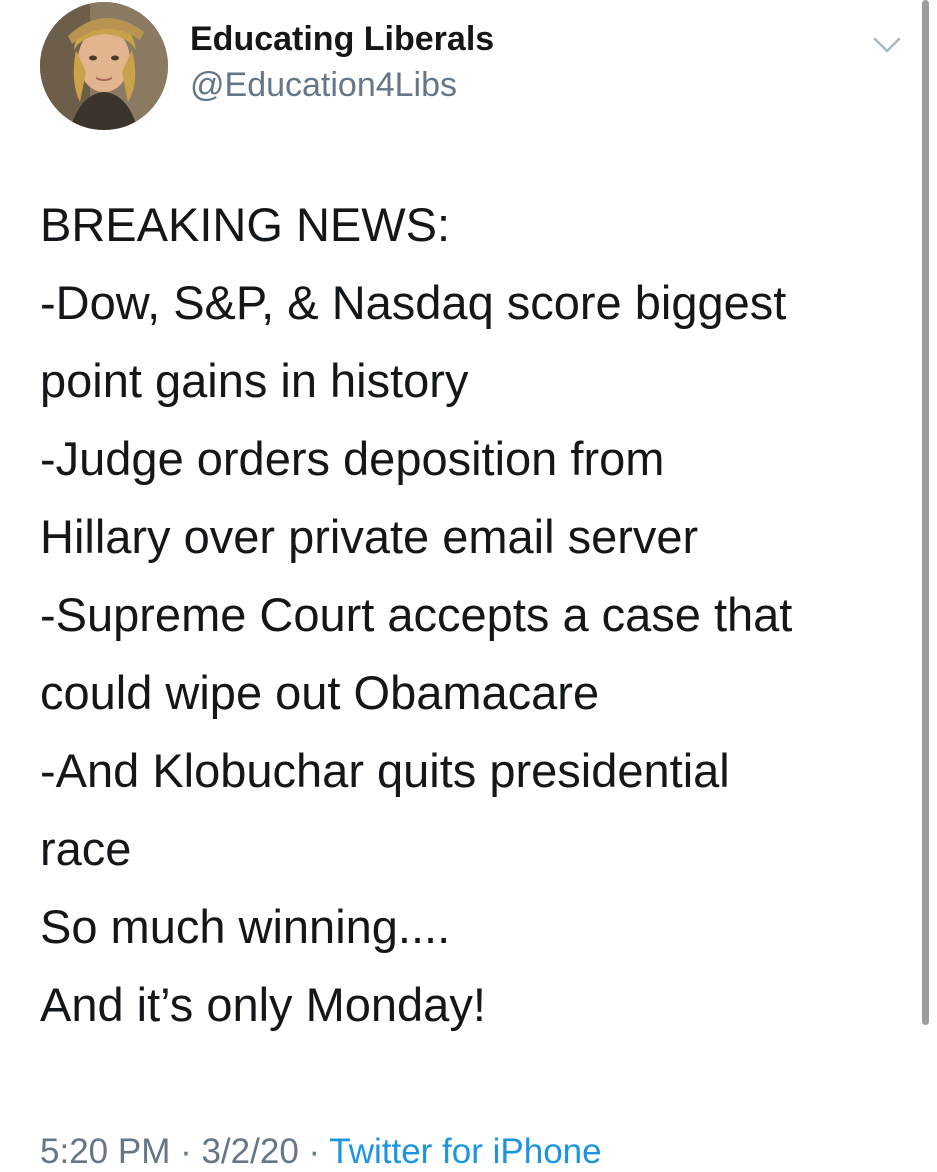  I want to click on tweet-date: 3/2/20, so click(249, 1151).